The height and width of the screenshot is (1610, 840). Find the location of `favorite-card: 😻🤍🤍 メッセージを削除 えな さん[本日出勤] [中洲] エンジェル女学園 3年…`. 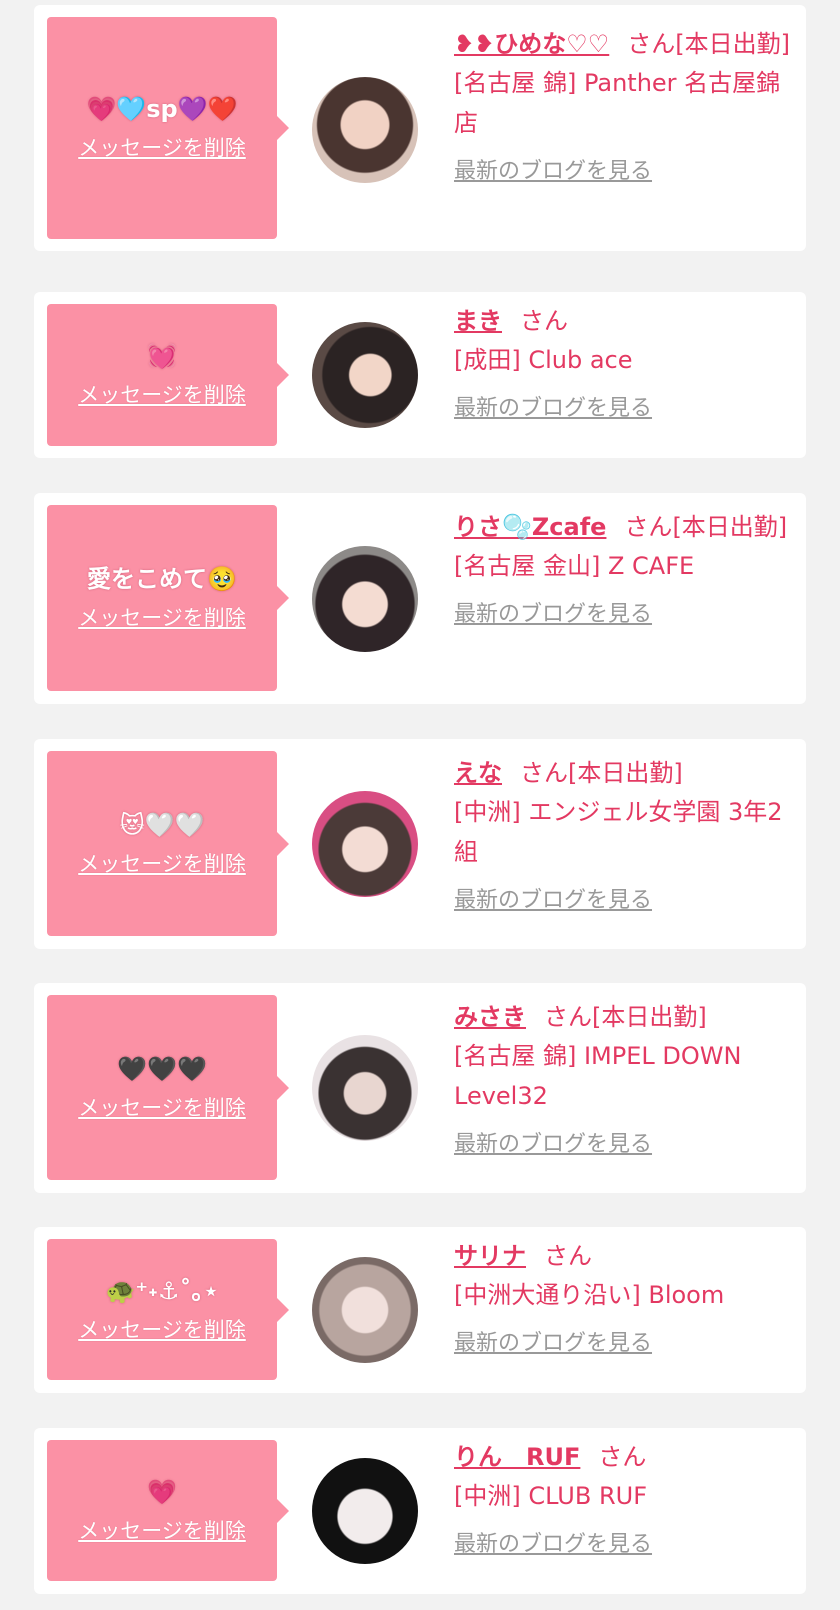

favorite-card: 😻🤍🤍 メッセージを削除 えな さん[本日出勤] [中洲] エンジェル女学園 3年… is located at coordinates (420, 844).